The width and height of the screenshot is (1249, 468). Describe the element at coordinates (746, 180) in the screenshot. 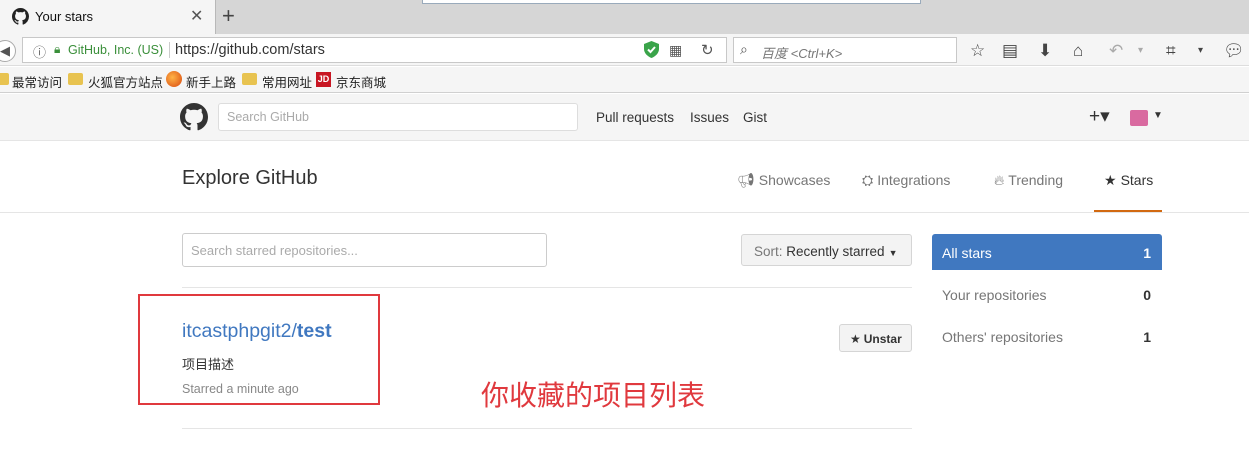

I see `megaphone-icon: 📢︎` at that location.